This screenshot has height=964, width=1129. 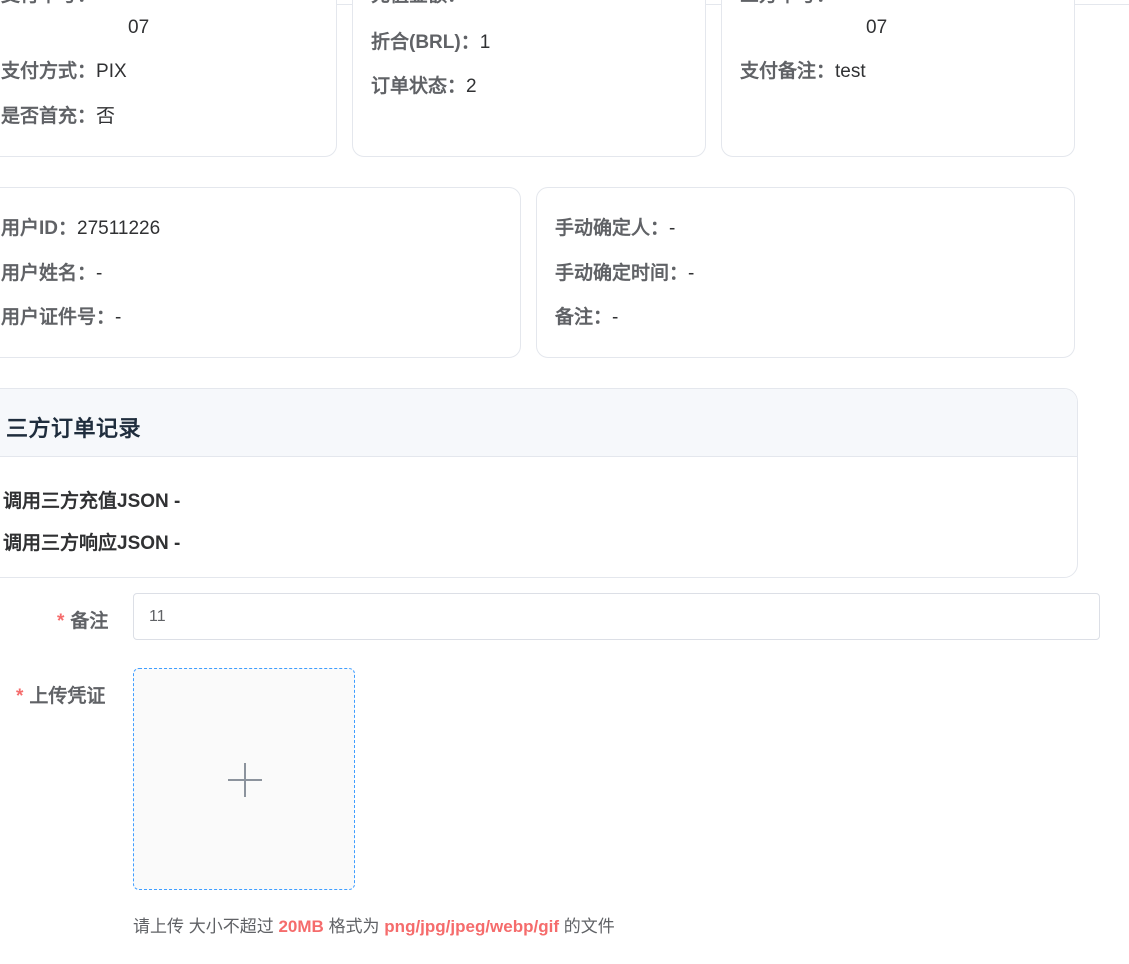 I want to click on order-info-card-right: 三方单号： 07 支付备注：test, so click(x=898, y=78).